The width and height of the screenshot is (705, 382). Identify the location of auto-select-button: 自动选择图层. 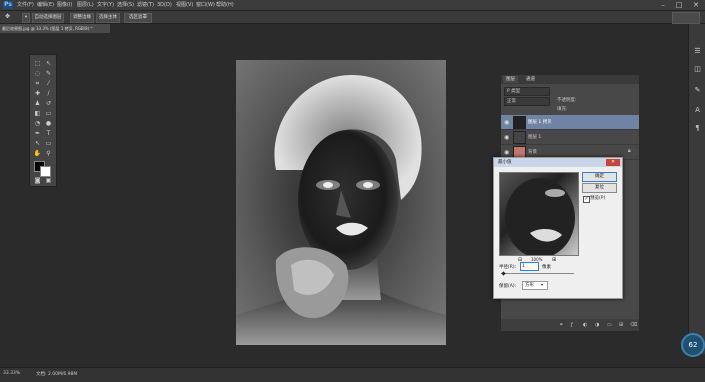
(48, 18).